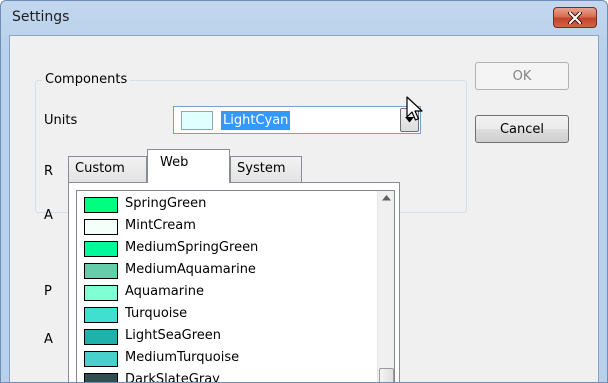 This screenshot has width=608, height=383. I want to click on color-name: LightSeaGreen, so click(173, 335).